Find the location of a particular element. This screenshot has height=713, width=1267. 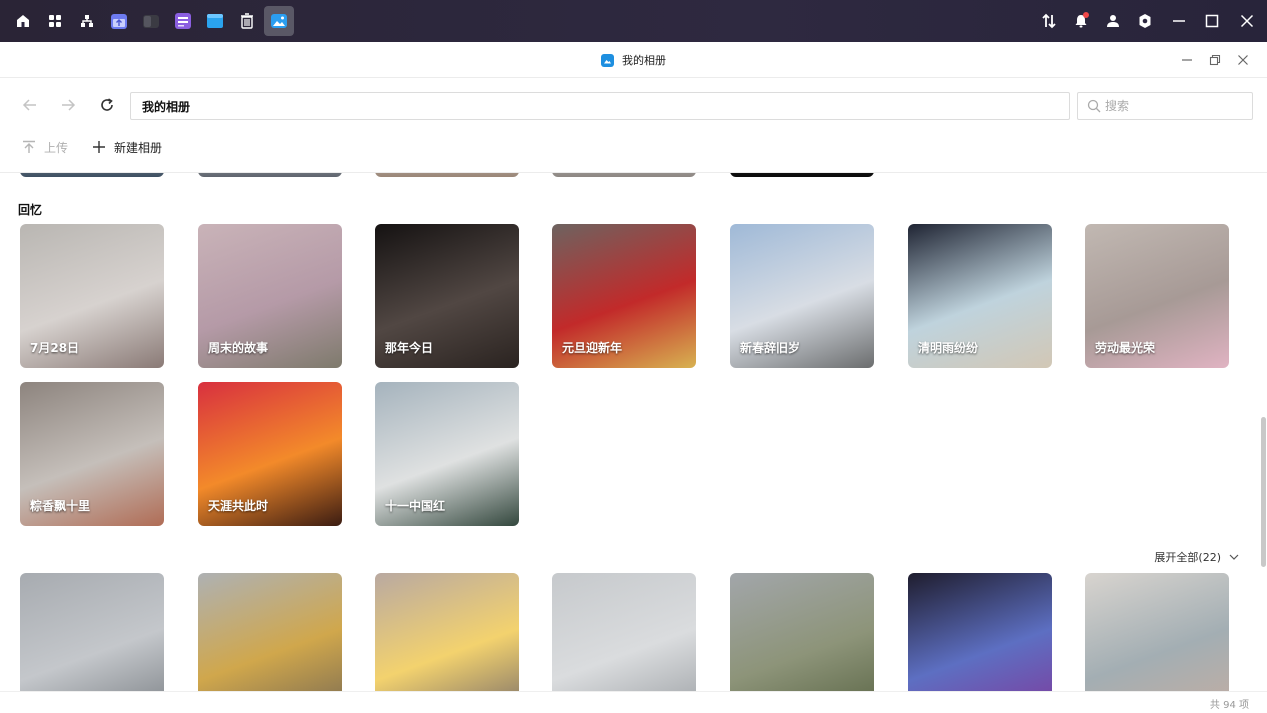

search-icon is located at coordinates (1094, 106).